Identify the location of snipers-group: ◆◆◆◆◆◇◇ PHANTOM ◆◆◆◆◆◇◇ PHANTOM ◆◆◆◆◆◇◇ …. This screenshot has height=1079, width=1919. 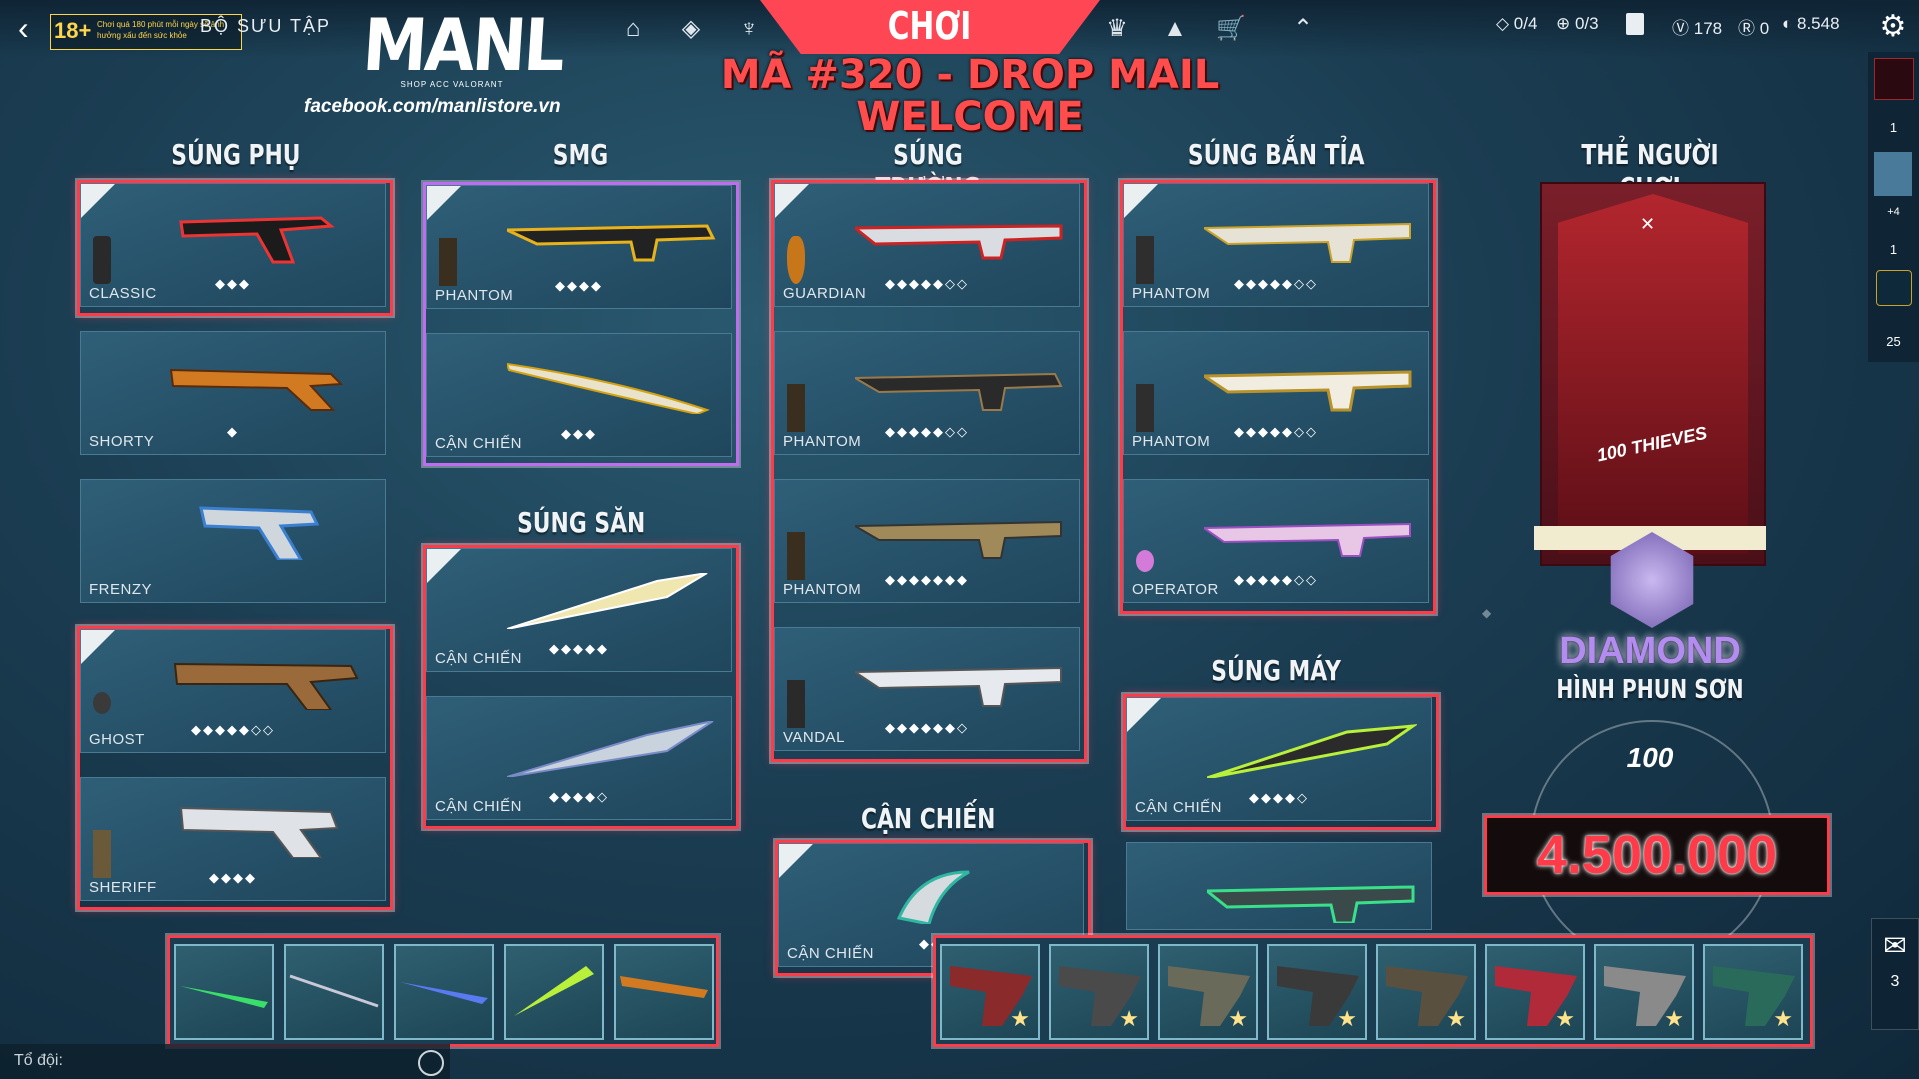
(1278, 397).